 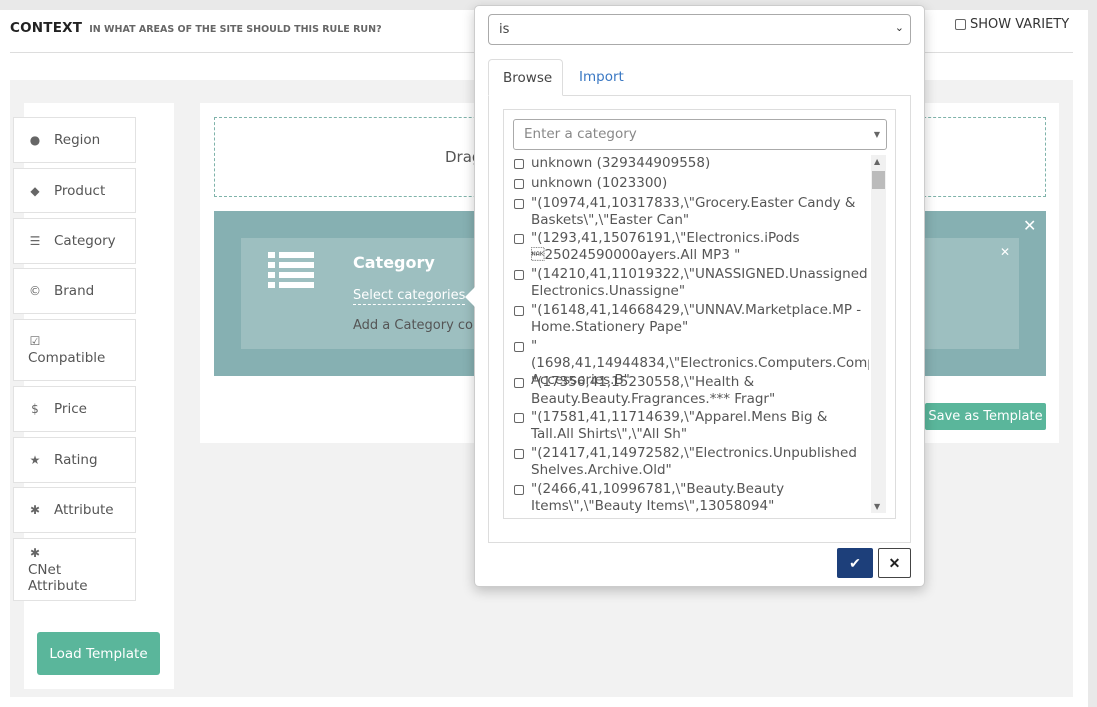 I want to click on sidebar-item-label: Attribute, so click(x=84, y=510).